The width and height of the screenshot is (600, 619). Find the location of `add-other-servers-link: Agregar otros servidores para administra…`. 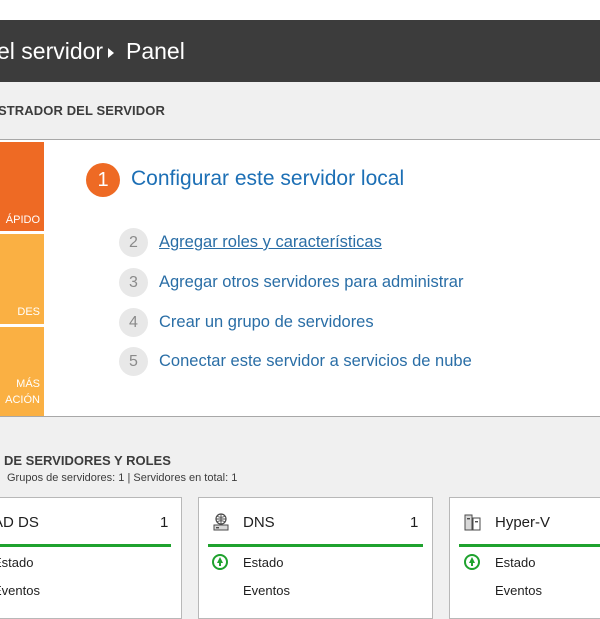

add-other-servers-link: Agregar otros servidores para administra… is located at coordinates (311, 282).